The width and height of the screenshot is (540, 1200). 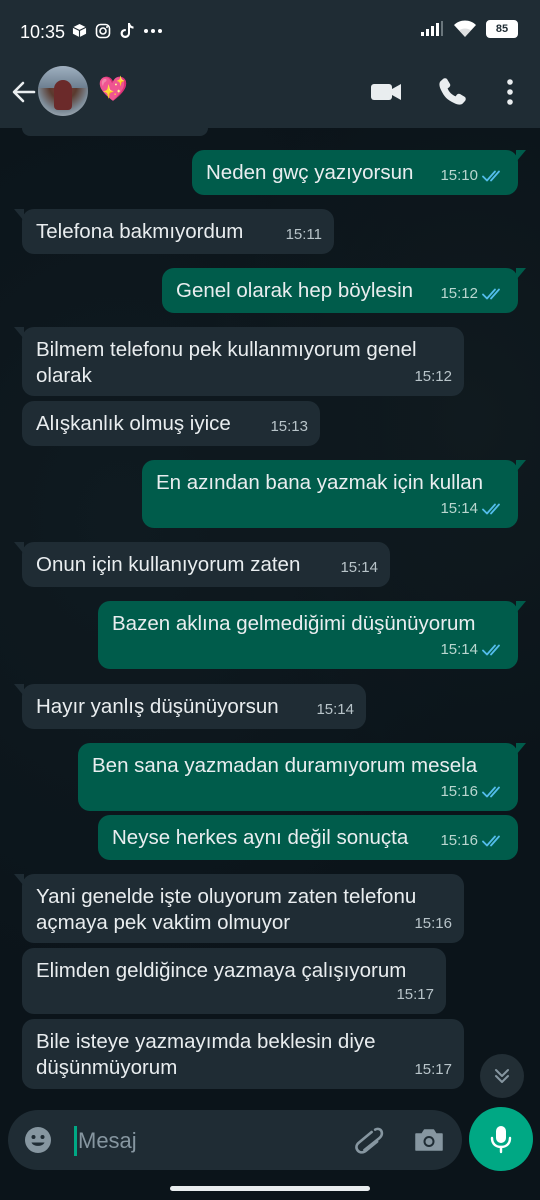 What do you see at coordinates (127, 30) in the screenshot?
I see `tiktok-icon` at bounding box center [127, 30].